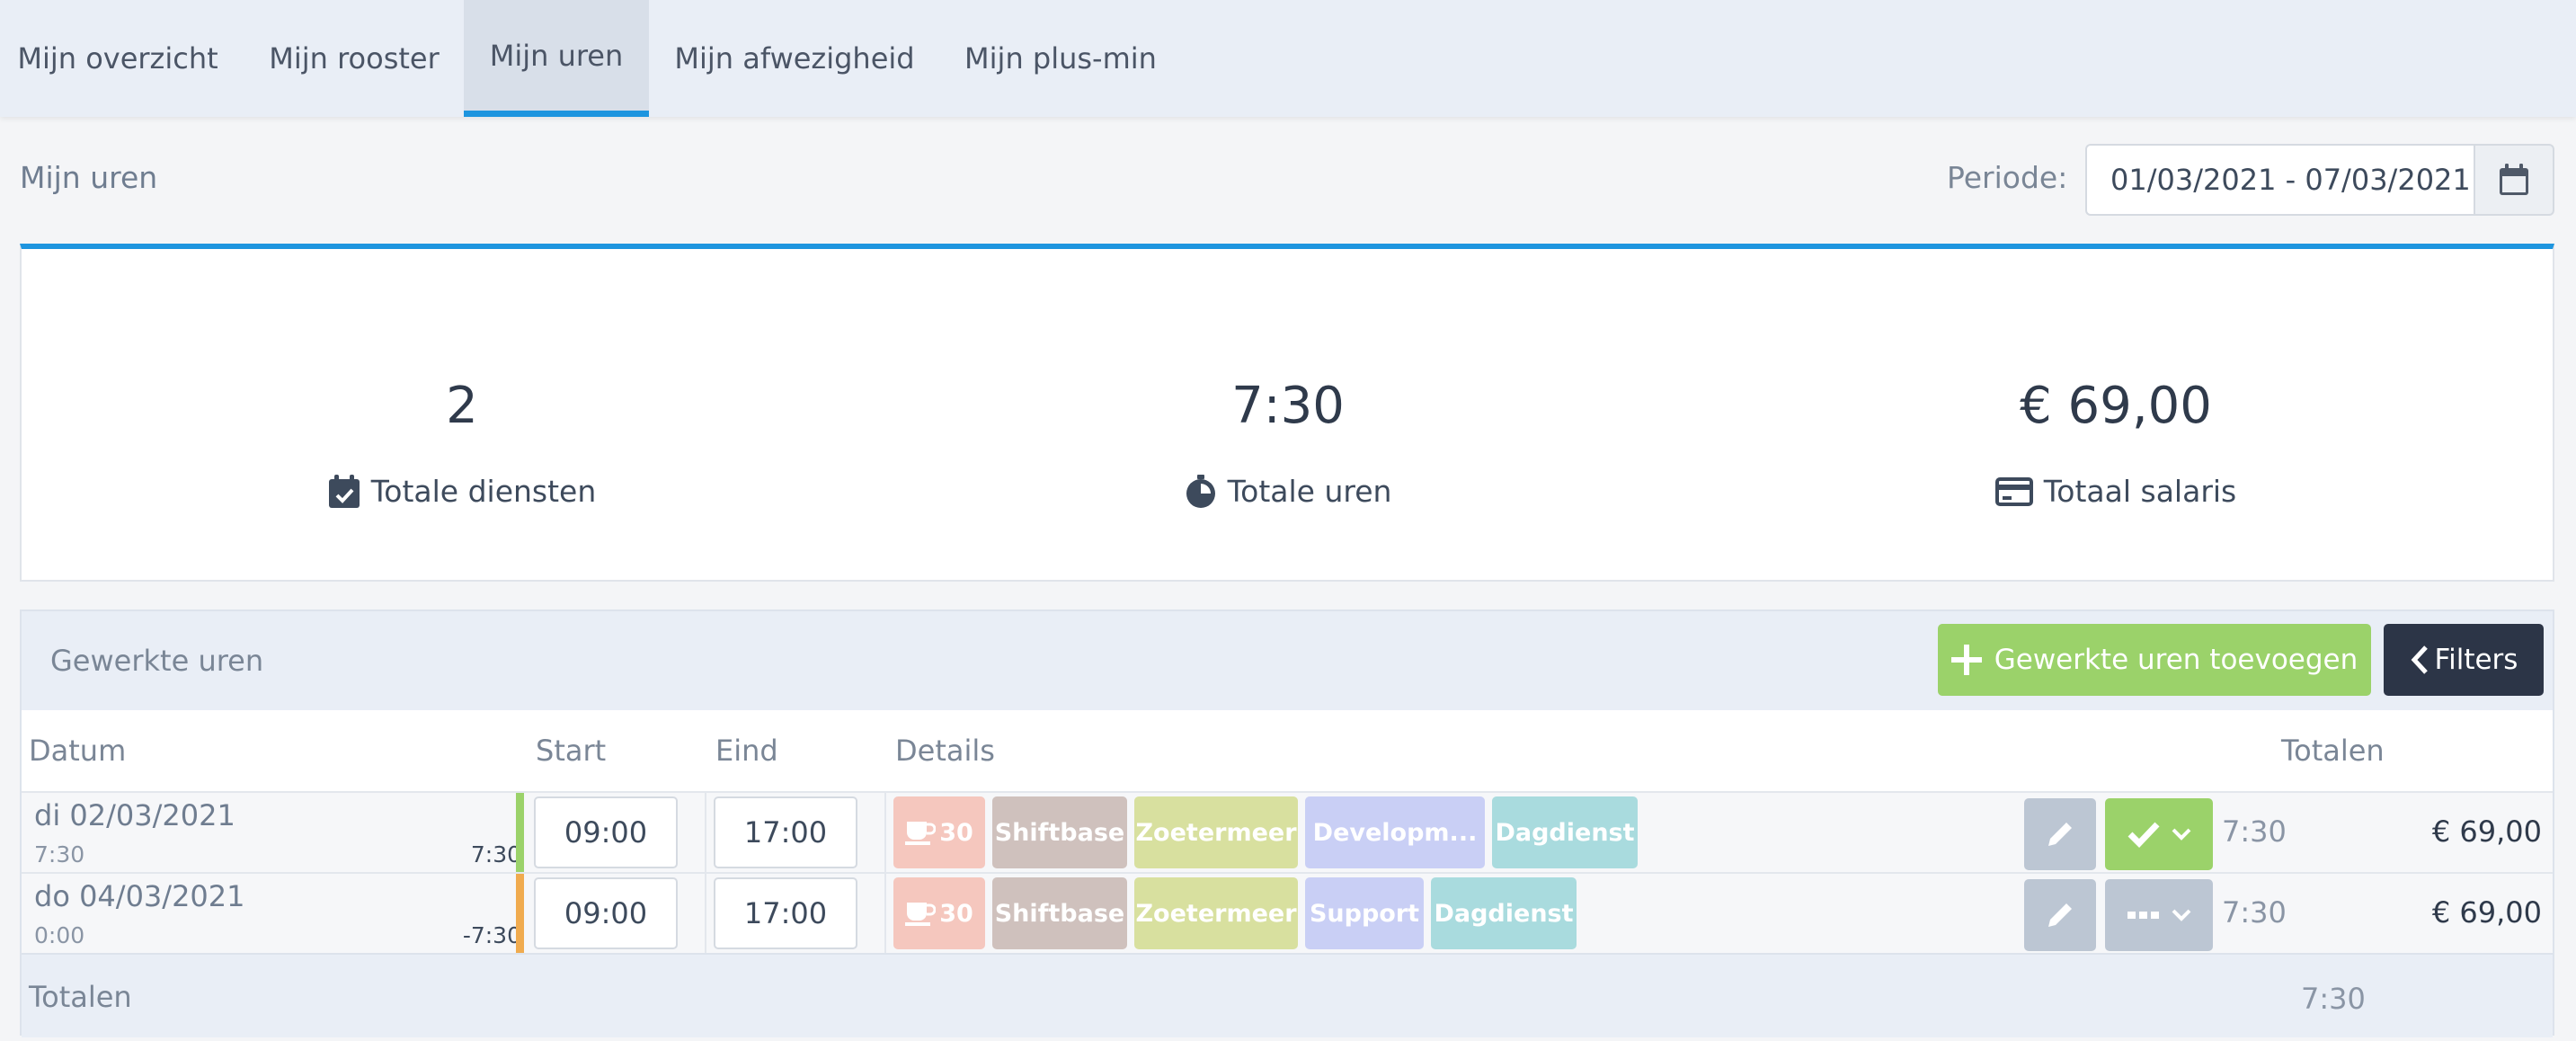  What do you see at coordinates (484, 491) in the screenshot?
I see `total-shifts-label: Totale diensten` at bounding box center [484, 491].